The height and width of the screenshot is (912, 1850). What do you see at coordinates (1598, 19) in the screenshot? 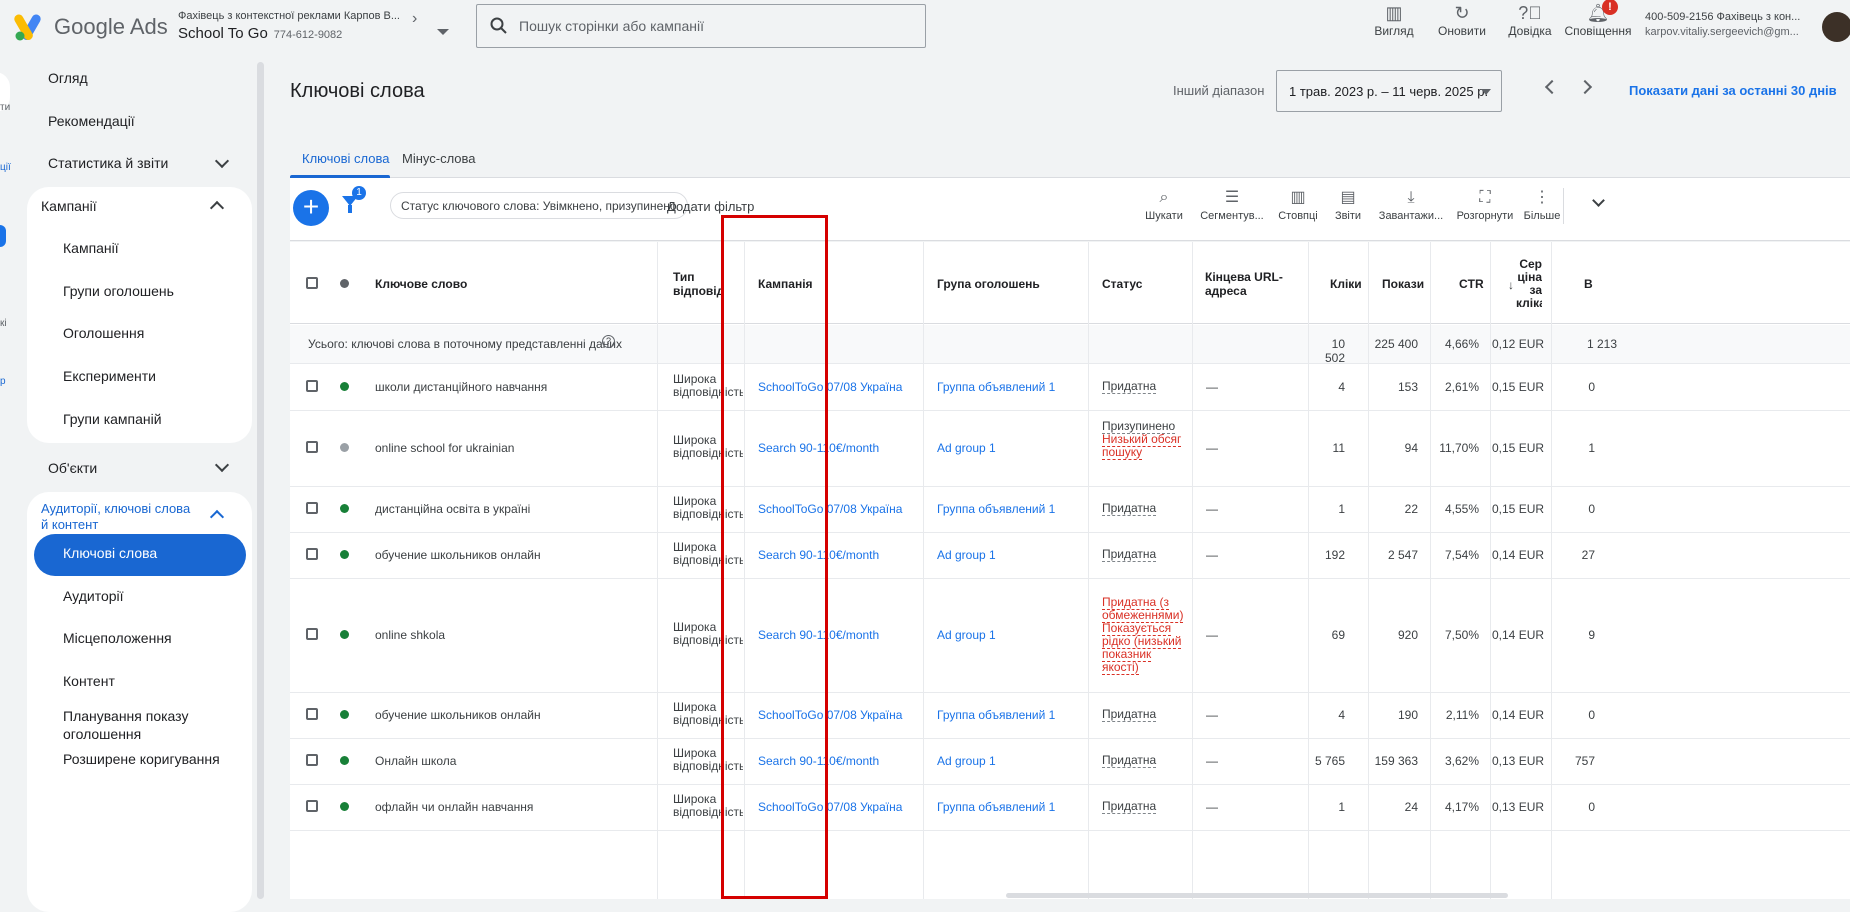
I see `notifications-button: 🔔︎! Сповіщення` at bounding box center [1598, 19].